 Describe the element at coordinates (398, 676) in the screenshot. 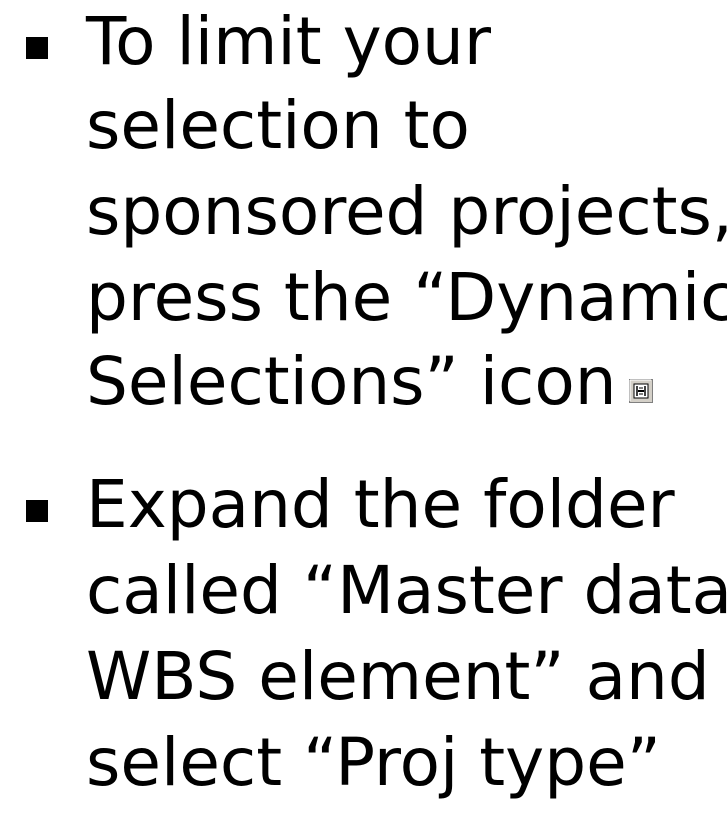

I see `bullet-text-line: WBS element” and` at that location.